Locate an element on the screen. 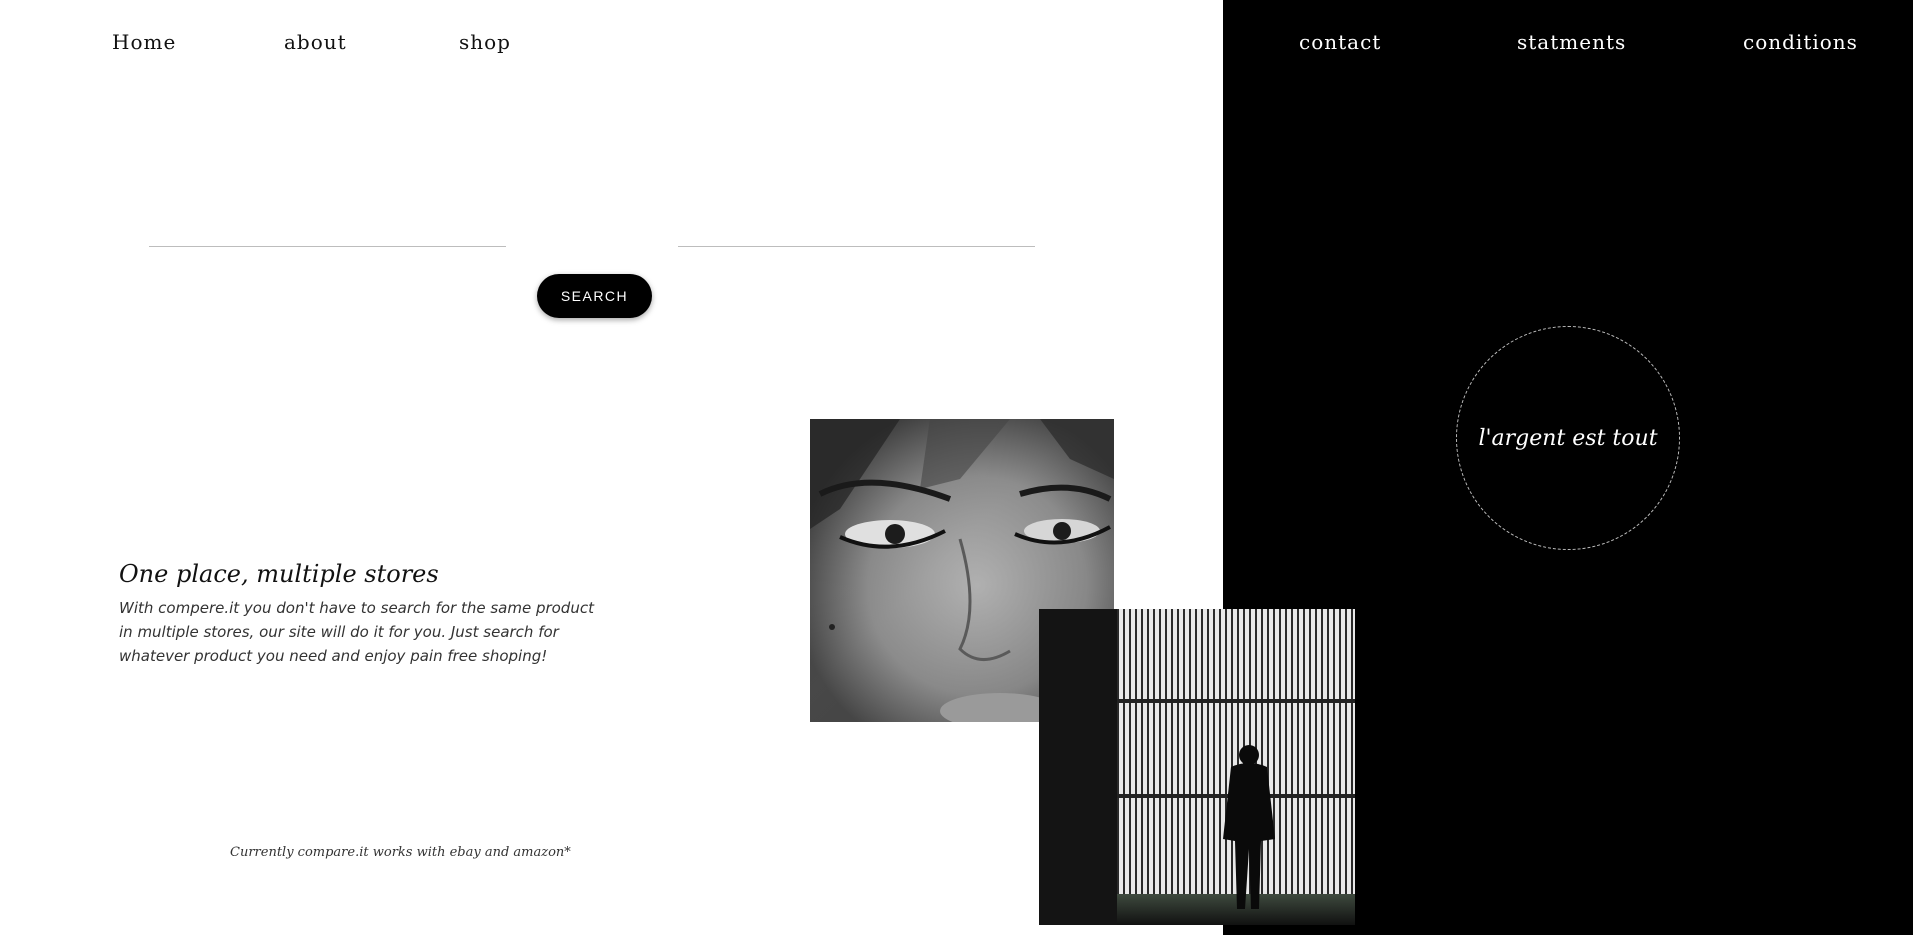  silhouette-photo-image is located at coordinates (1197, 767).